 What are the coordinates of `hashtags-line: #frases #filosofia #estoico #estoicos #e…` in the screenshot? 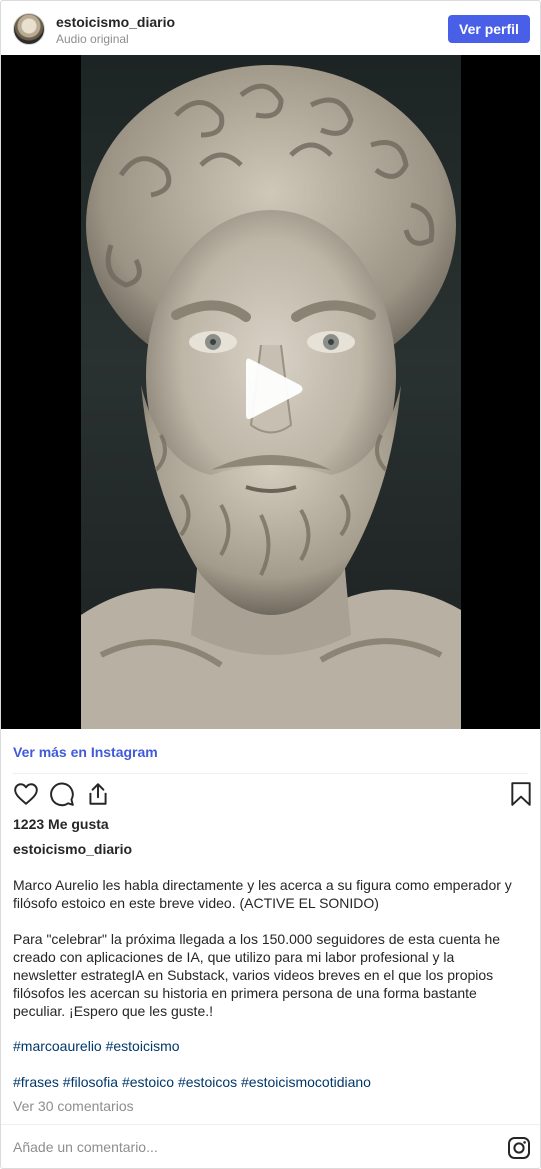 It's located at (192, 1082).